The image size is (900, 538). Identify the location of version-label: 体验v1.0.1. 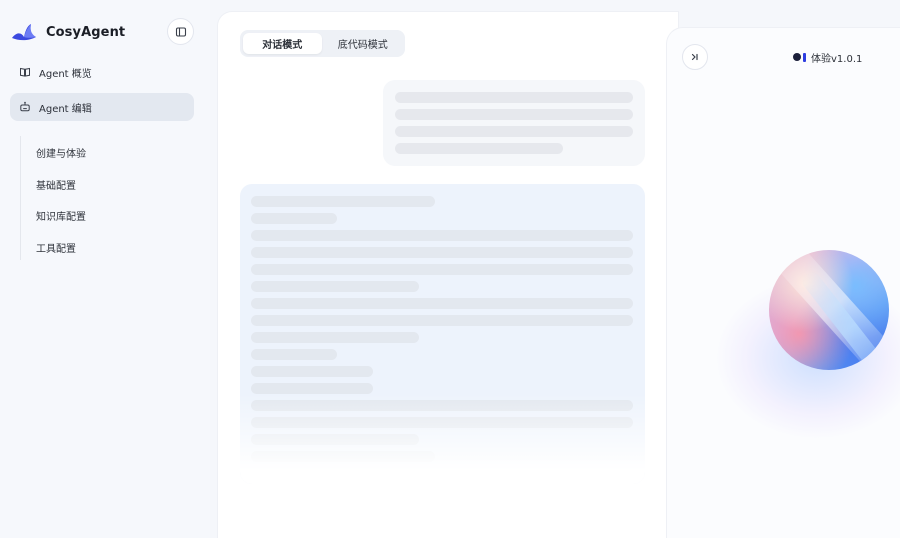
(837, 59).